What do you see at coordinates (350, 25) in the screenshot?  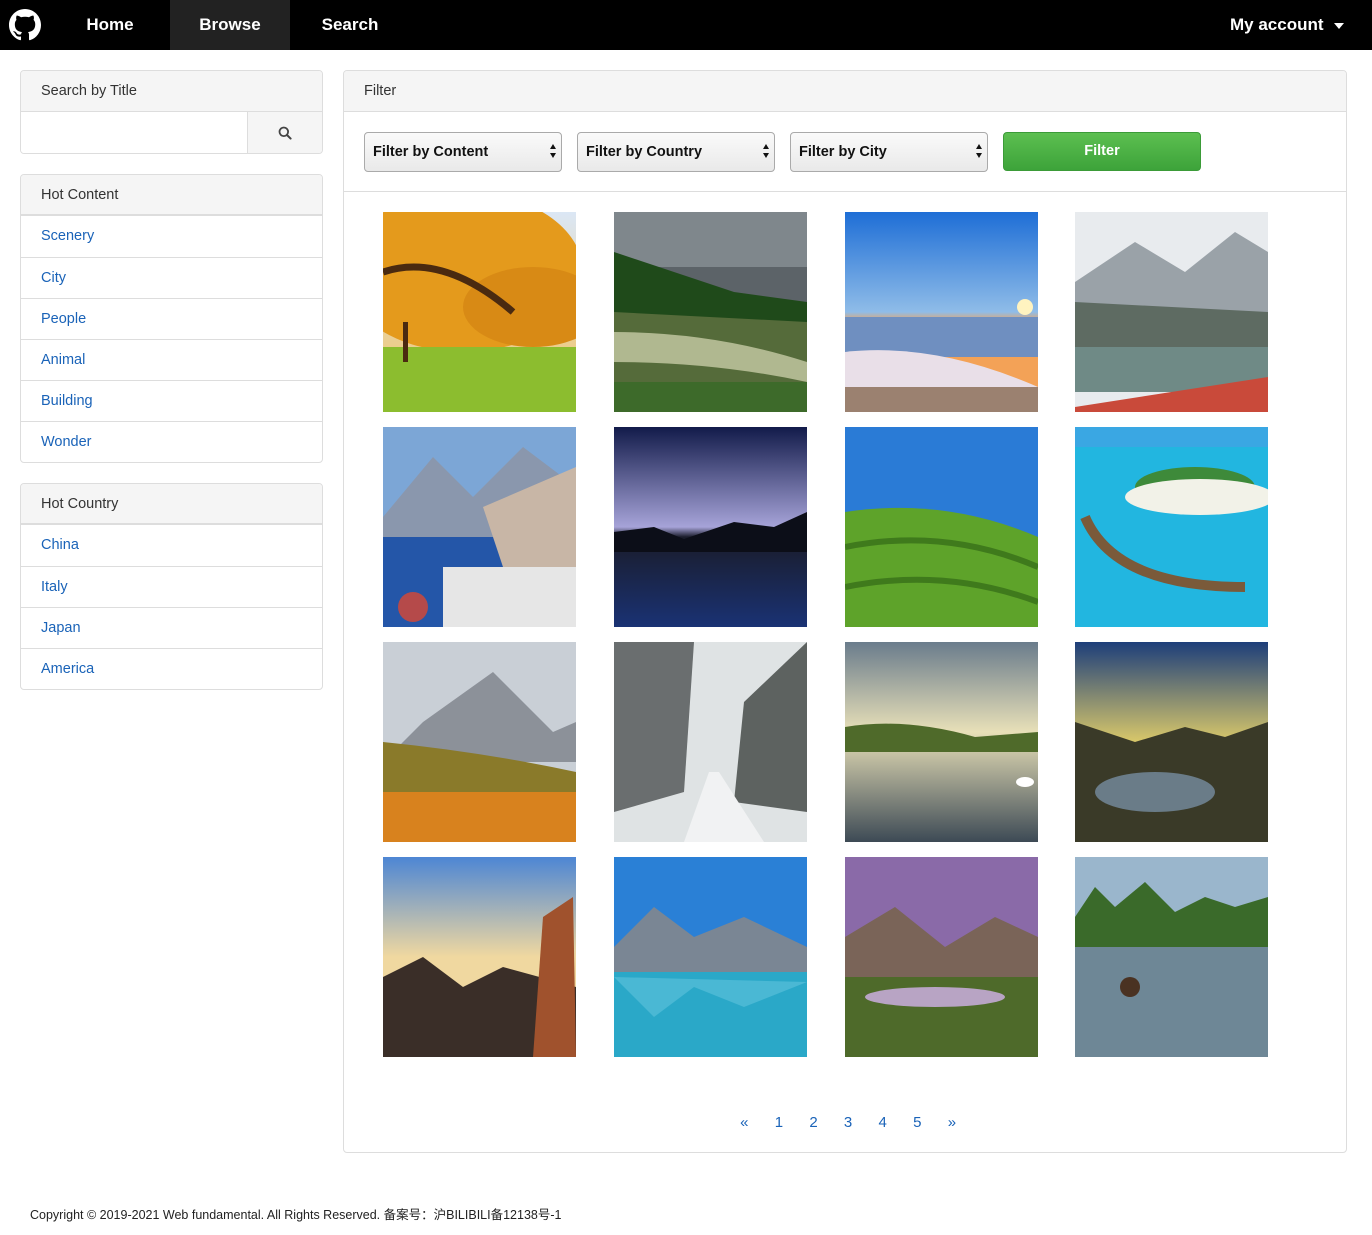 I see `nav-search: Search` at bounding box center [350, 25].